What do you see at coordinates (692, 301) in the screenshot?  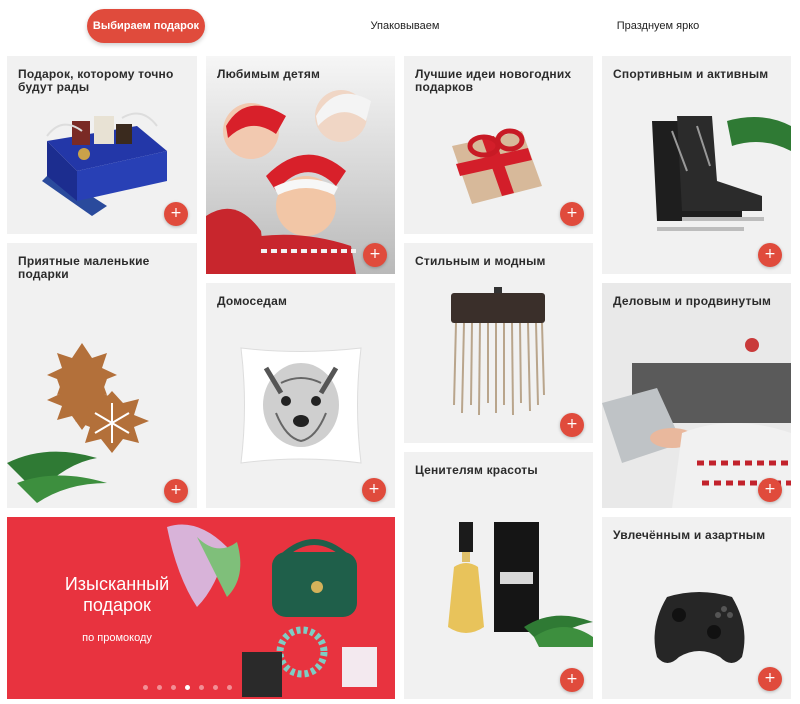 I see `card-title: Деловым и продвинутым` at bounding box center [692, 301].